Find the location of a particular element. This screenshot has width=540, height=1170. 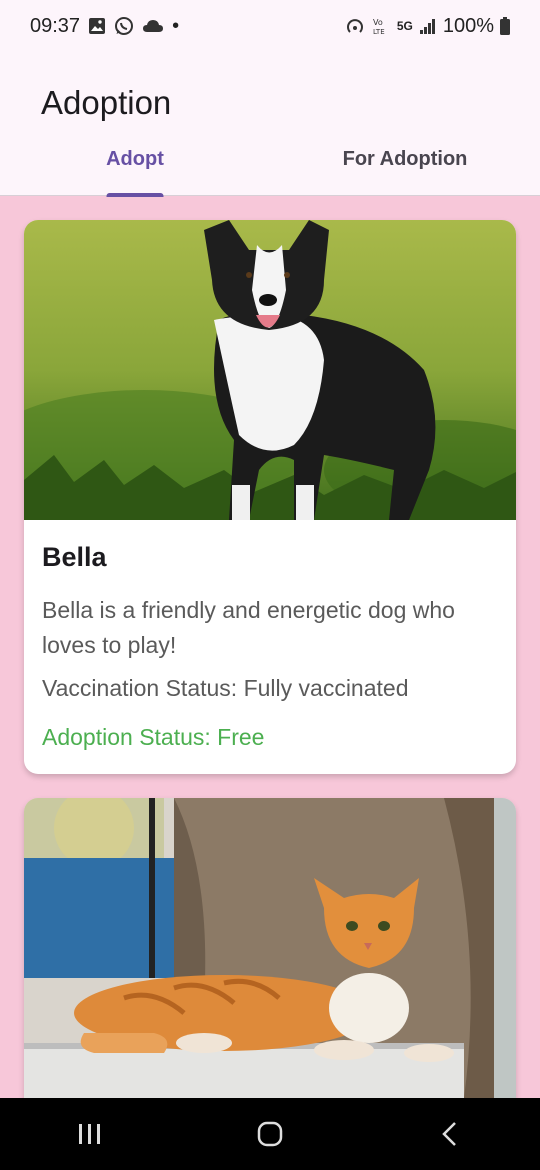

home-icon is located at coordinates (270, 1134).